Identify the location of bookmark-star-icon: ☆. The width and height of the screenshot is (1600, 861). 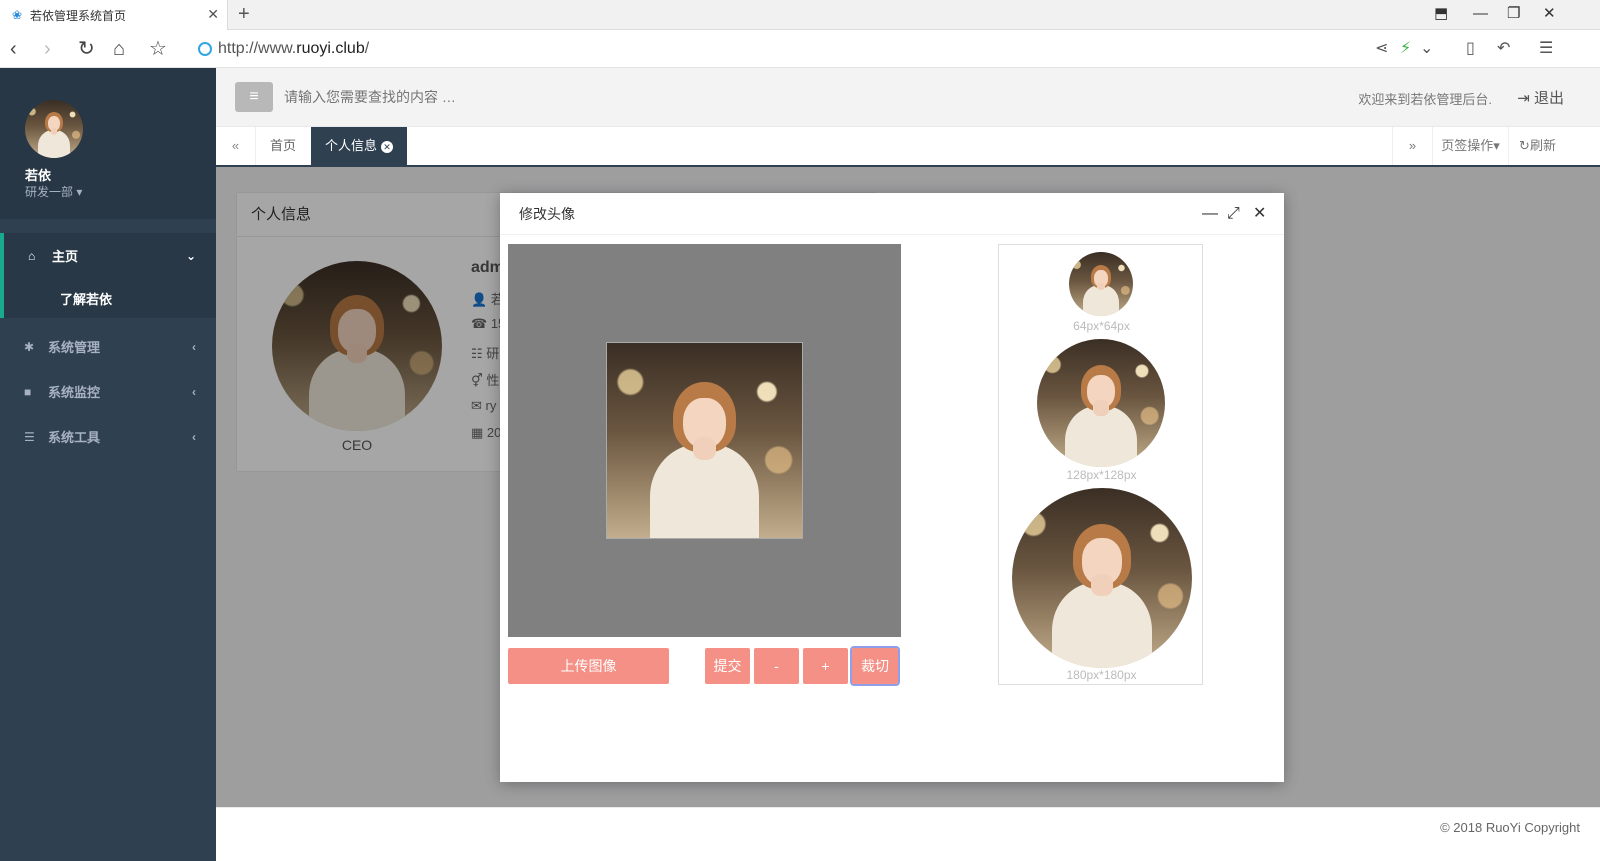
(158, 49).